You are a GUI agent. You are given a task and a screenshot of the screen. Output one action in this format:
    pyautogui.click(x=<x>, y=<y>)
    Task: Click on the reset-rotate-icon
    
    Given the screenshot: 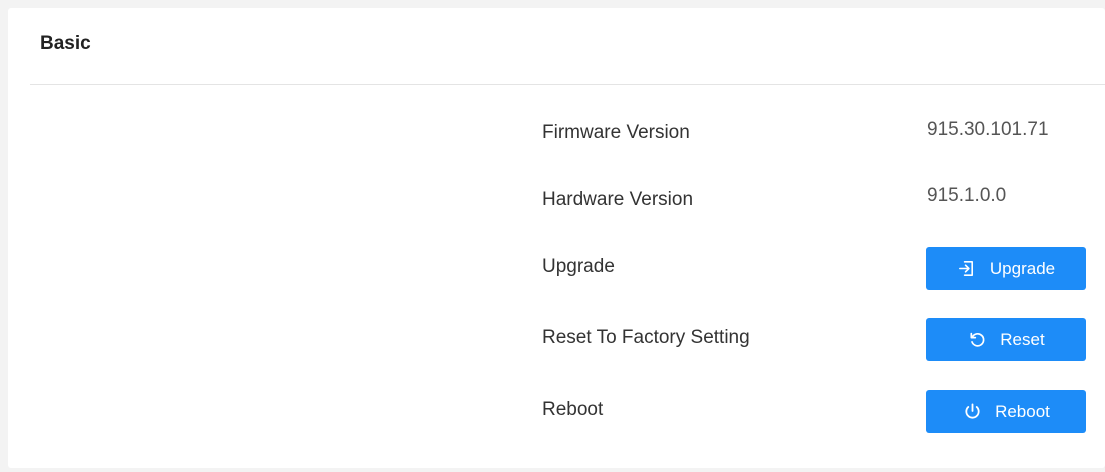 What is the action you would take?
    pyautogui.click(x=977, y=340)
    